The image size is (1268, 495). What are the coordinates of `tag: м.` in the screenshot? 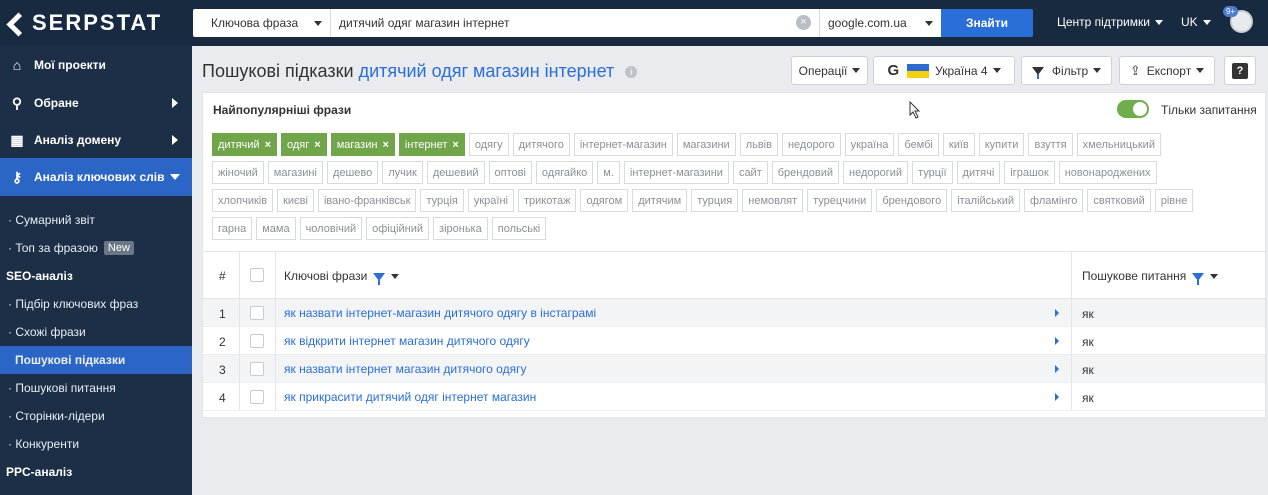 It's located at (608, 172).